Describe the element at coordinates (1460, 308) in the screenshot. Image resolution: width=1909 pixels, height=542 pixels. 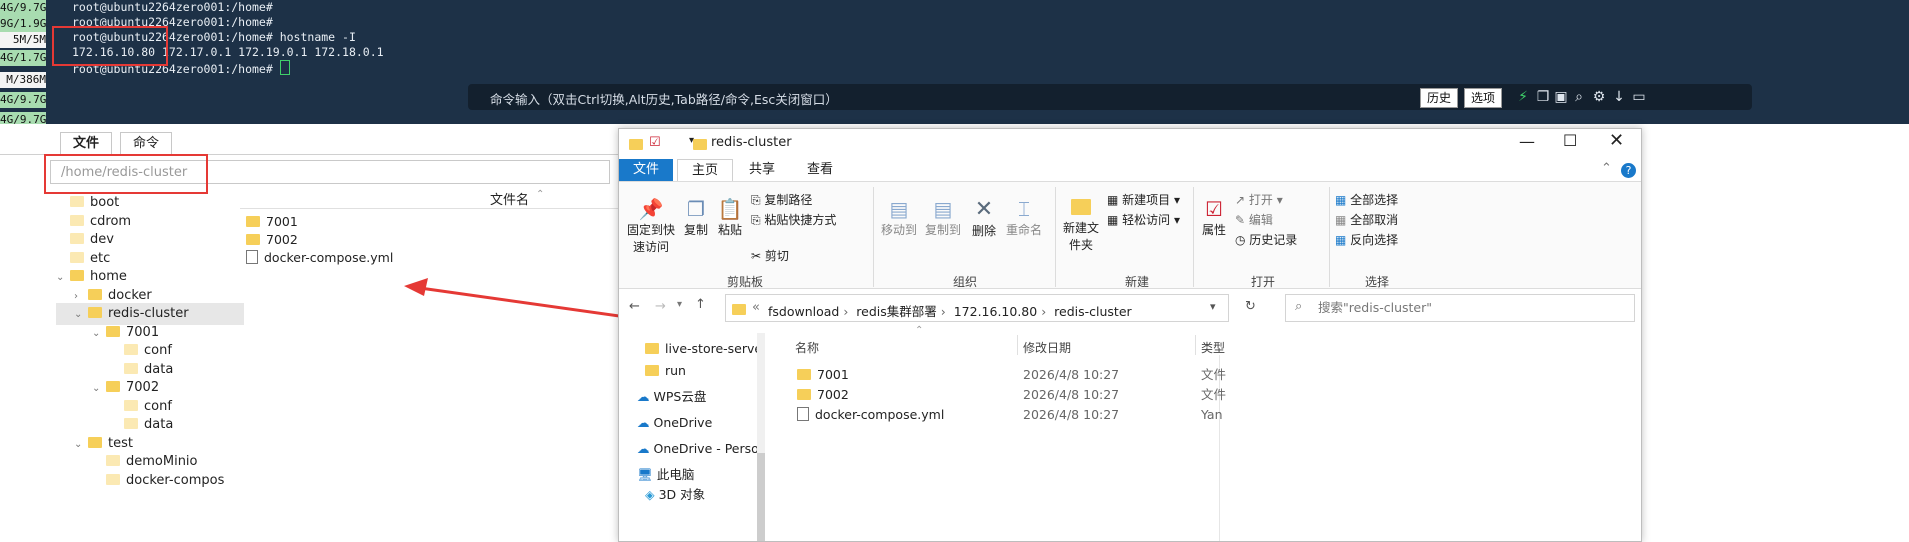
I see `search-input: 搜索"redis-cluster"` at that location.